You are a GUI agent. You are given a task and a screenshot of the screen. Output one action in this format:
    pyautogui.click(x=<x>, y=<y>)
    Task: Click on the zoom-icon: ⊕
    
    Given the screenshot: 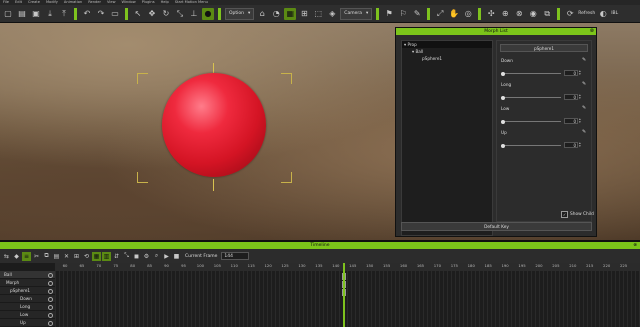 What is the action you would take?
    pyautogui.click(x=505, y=14)
    